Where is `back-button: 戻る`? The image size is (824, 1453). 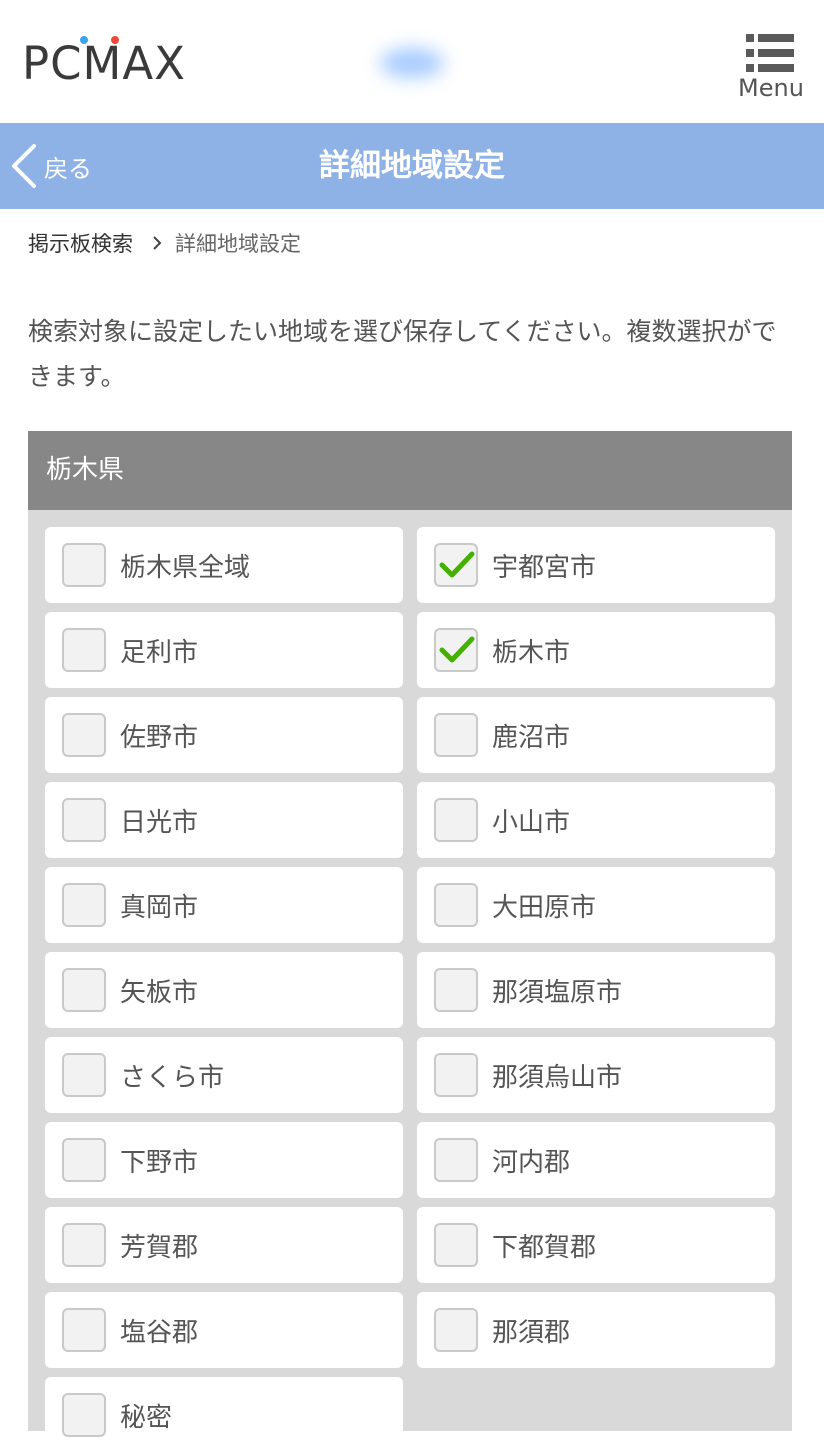 back-button: 戻る is located at coordinates (51, 166).